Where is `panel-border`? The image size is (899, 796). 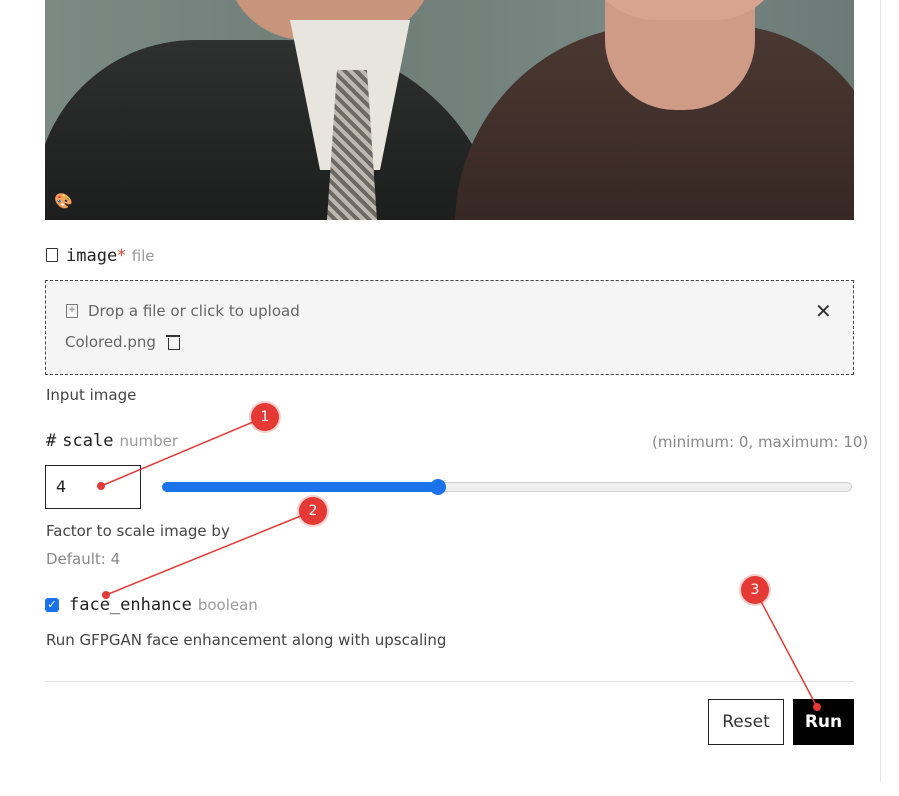
panel-border is located at coordinates (880, 391).